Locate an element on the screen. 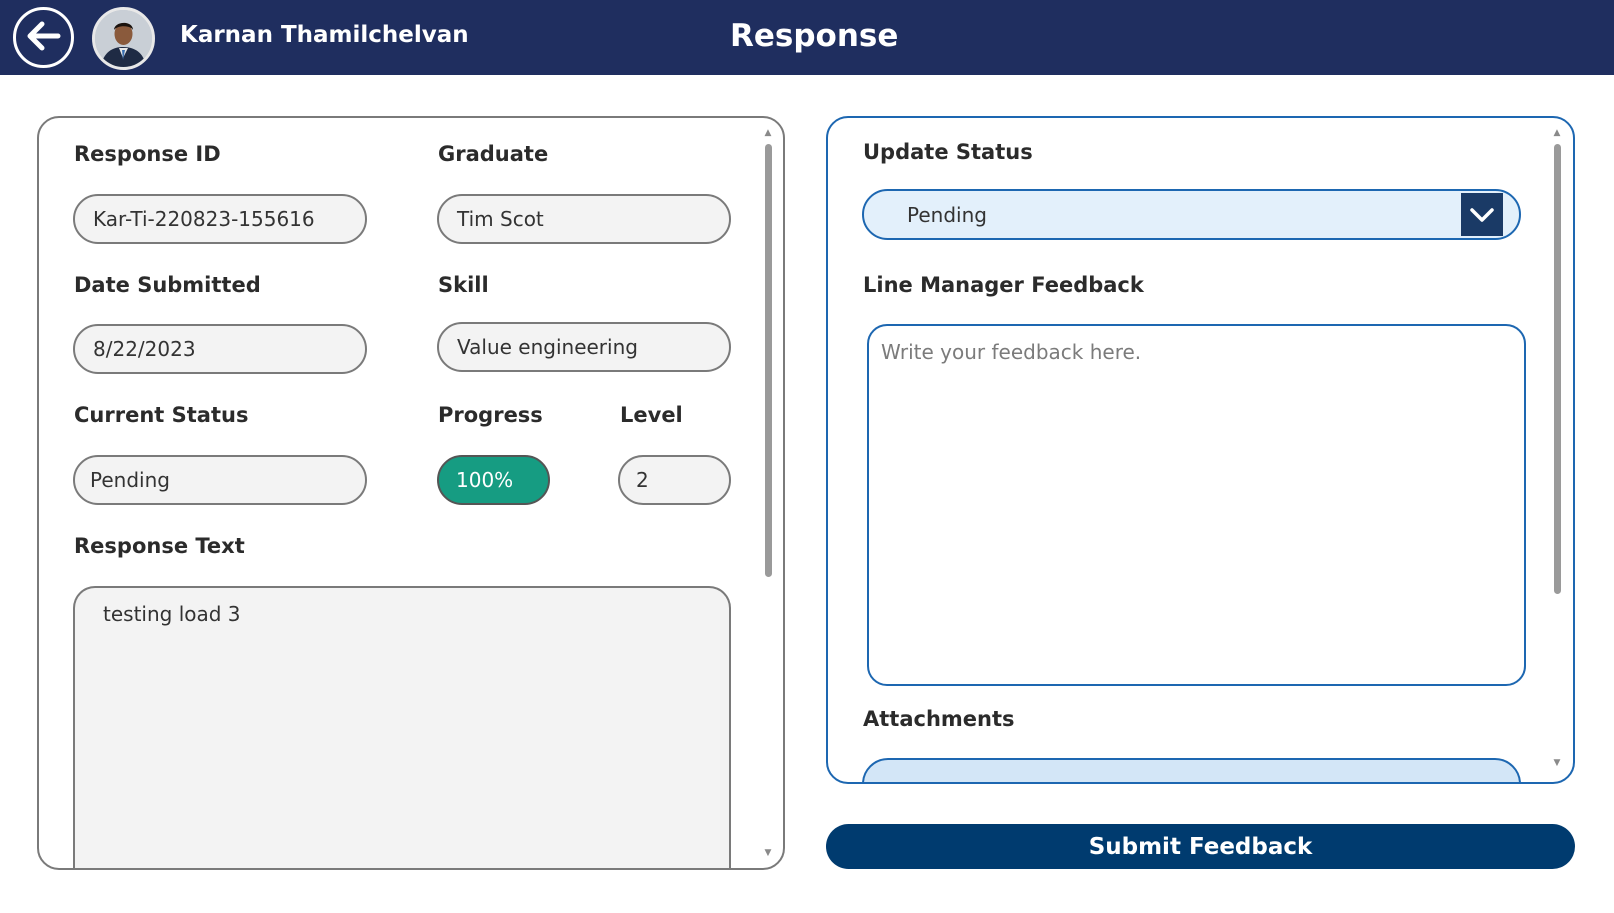 The image size is (1614, 913). arrow-left-icon is located at coordinates (44, 38).